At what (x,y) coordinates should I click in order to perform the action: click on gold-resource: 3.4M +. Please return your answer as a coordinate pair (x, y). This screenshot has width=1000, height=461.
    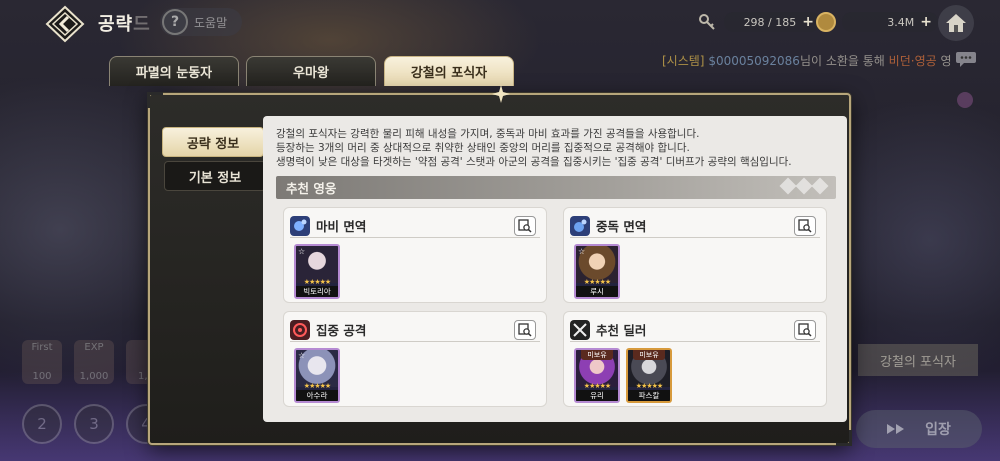
    Looking at the image, I should click on (877, 22).